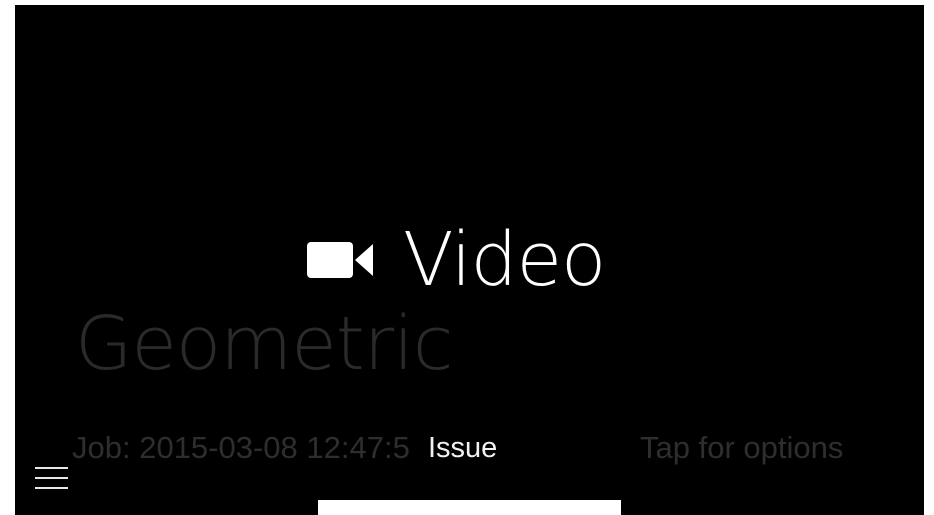 The width and height of the screenshot is (934, 515). What do you see at coordinates (469, 507) in the screenshot?
I see `scroll-position-indicator` at bounding box center [469, 507].